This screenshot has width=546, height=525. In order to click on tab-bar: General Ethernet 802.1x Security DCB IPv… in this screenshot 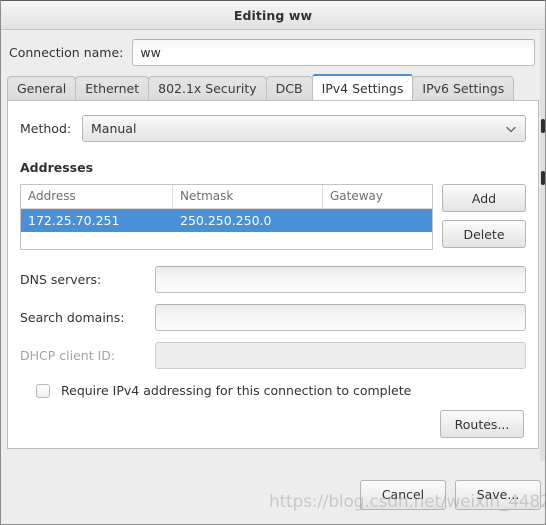, I will do `click(273, 87)`.